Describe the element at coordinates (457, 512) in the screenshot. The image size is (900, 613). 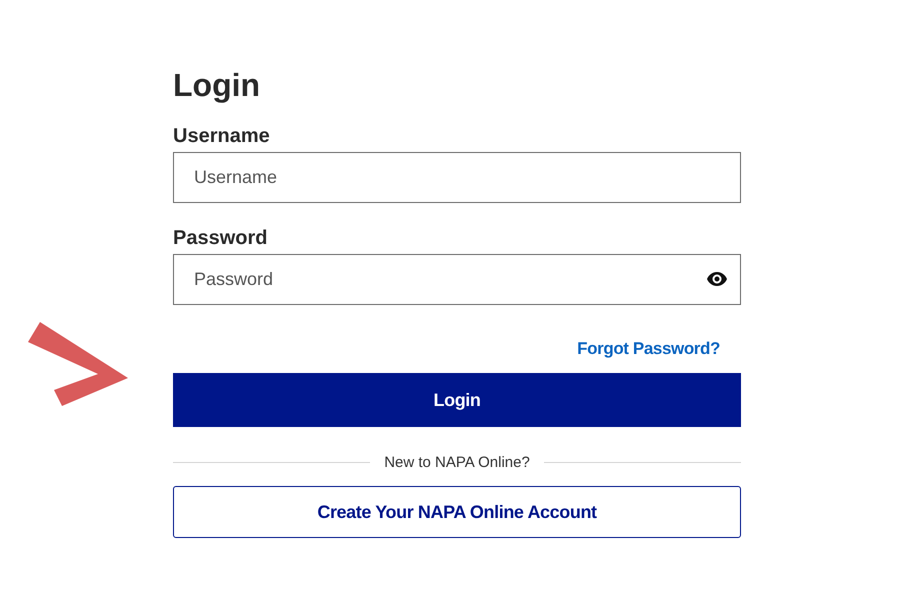
I see `create-account-button: Create Your NAPA Online Account` at that location.